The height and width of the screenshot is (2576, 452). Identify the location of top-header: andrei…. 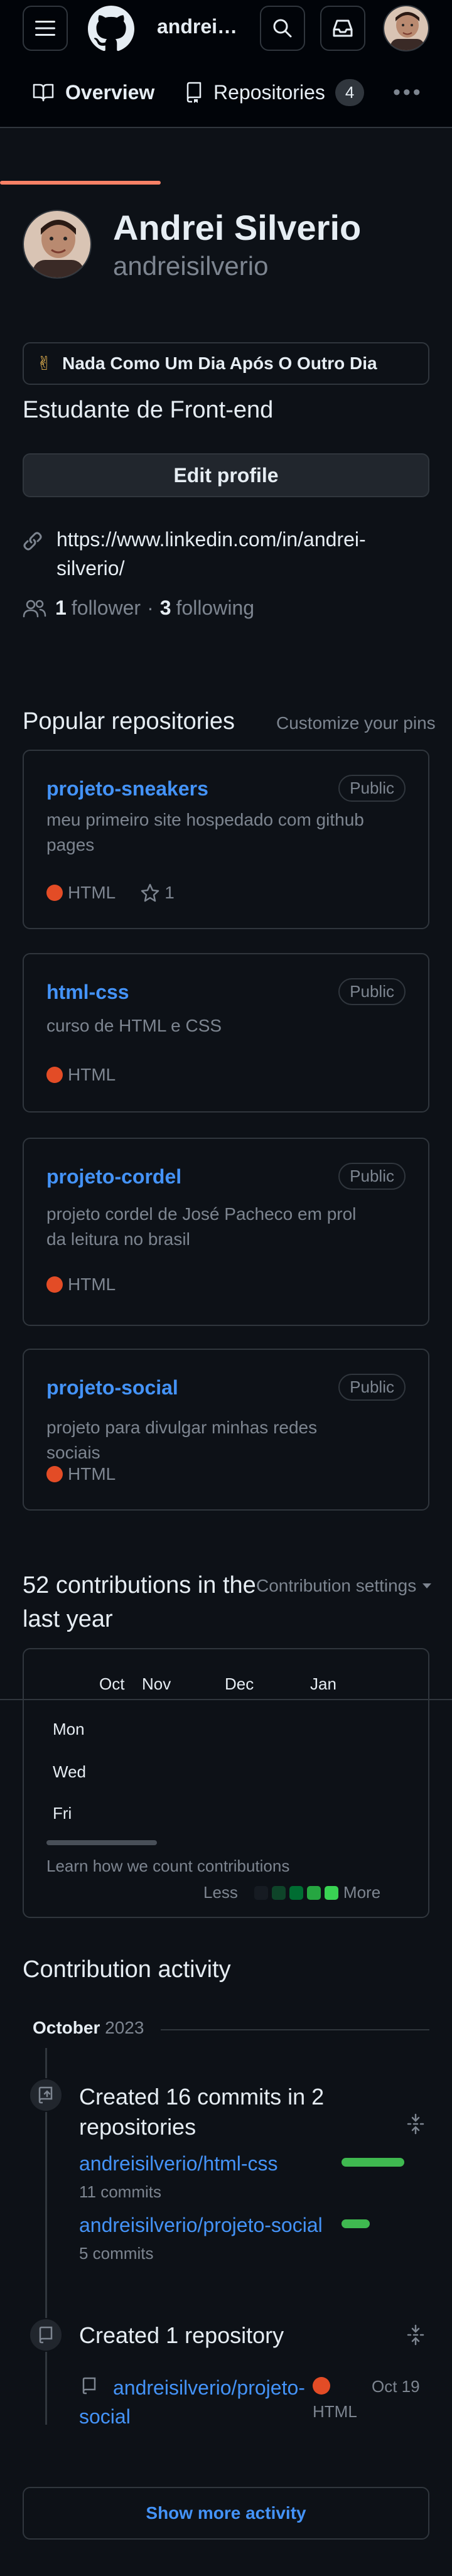
(226, 29).